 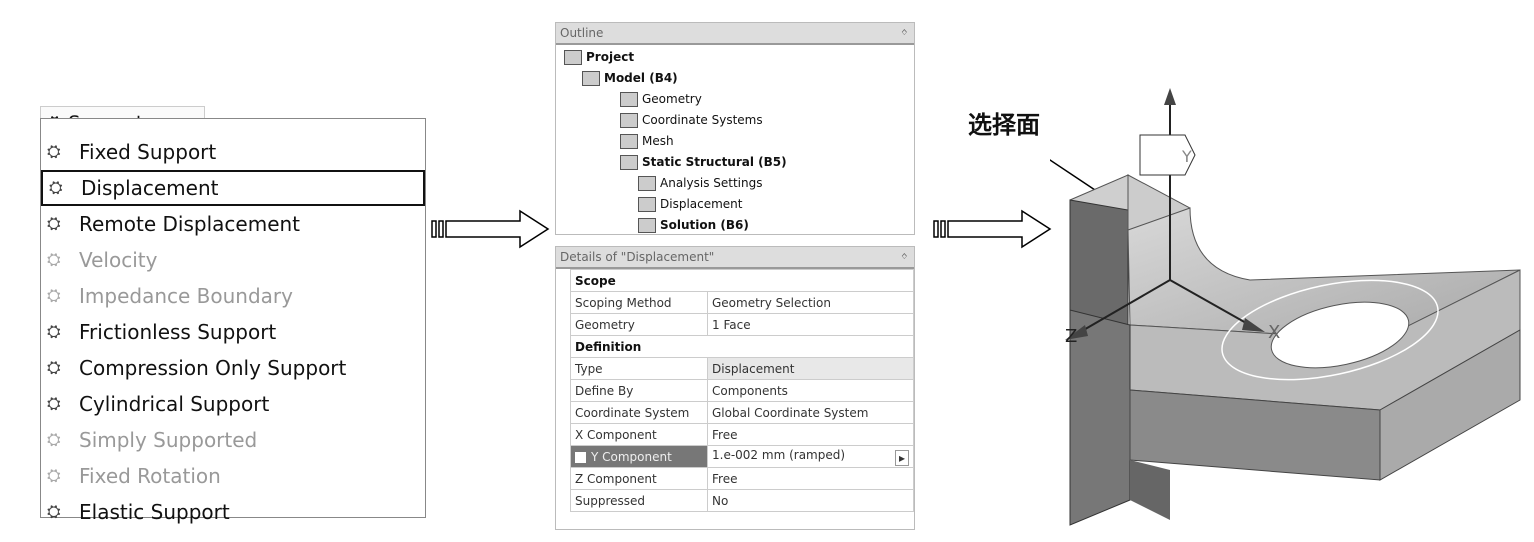 I want to click on menu-item-frictionless-support: ⛭ Frictionless Support, so click(x=233, y=332).